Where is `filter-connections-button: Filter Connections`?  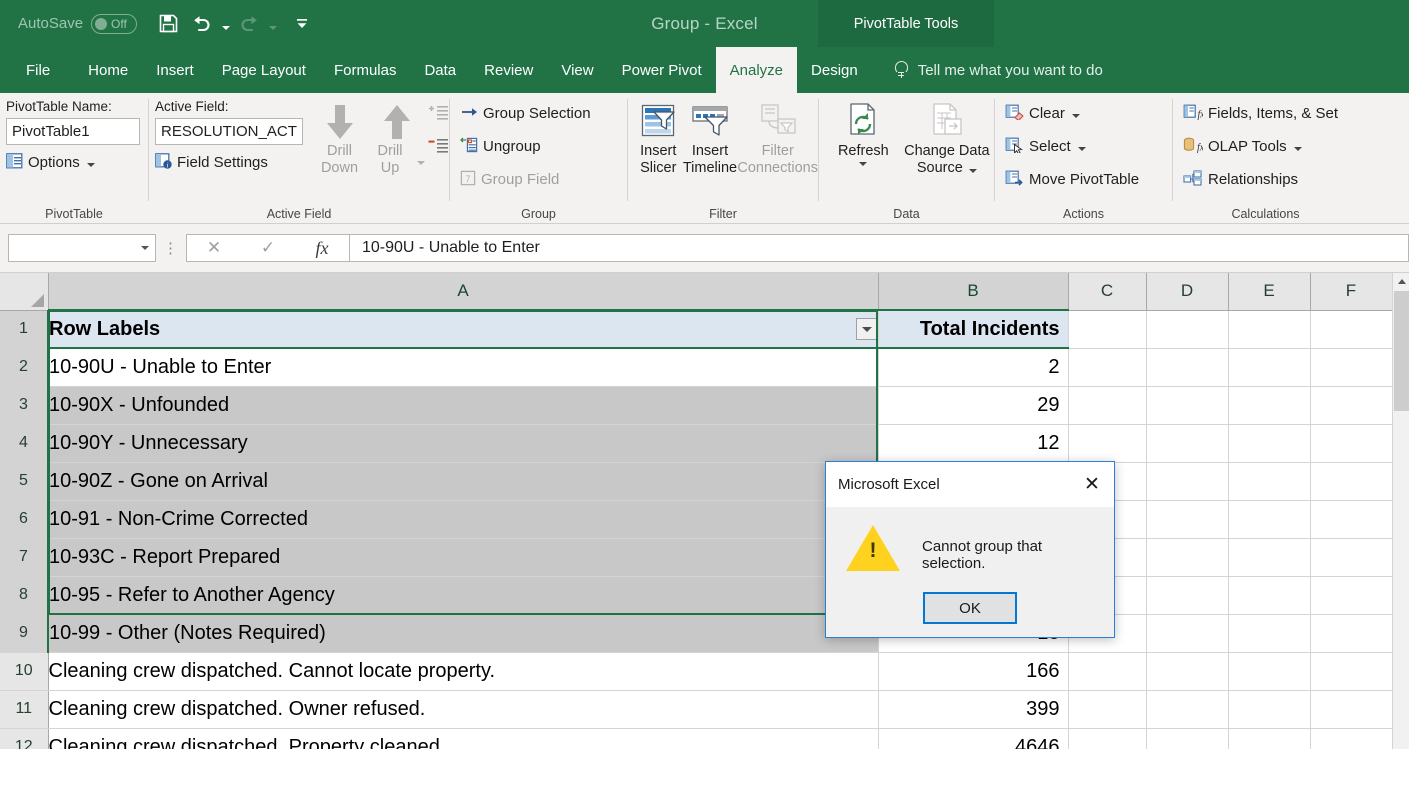 filter-connections-button: Filter Connections is located at coordinates (777, 138).